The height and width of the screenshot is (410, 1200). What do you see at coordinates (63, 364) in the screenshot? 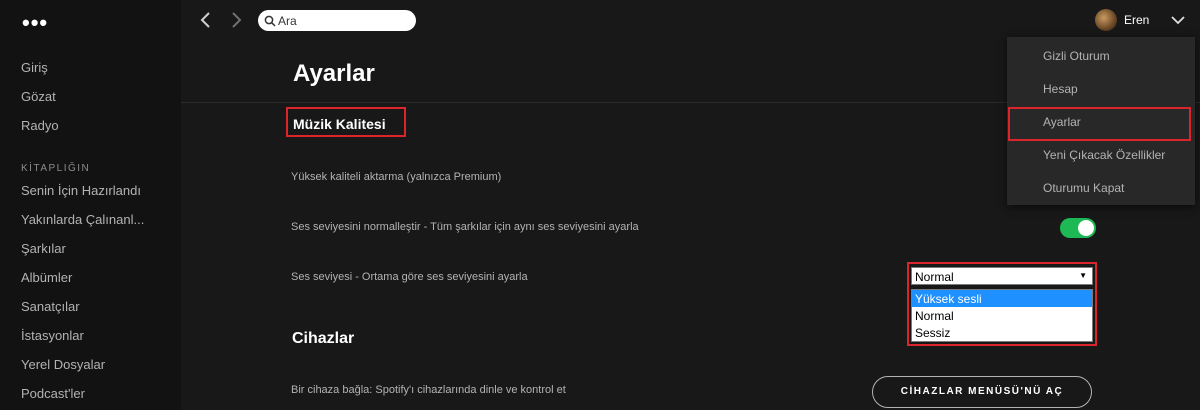
I see `sidebar-item-local-files: Yerel Dosyalar` at bounding box center [63, 364].